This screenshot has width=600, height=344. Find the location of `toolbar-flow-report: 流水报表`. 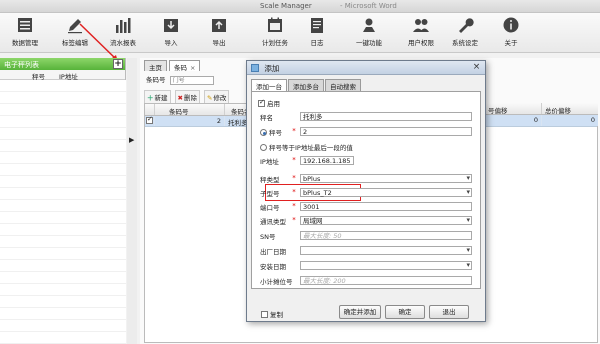

toolbar-flow-report: 流水报表 is located at coordinates (123, 31).